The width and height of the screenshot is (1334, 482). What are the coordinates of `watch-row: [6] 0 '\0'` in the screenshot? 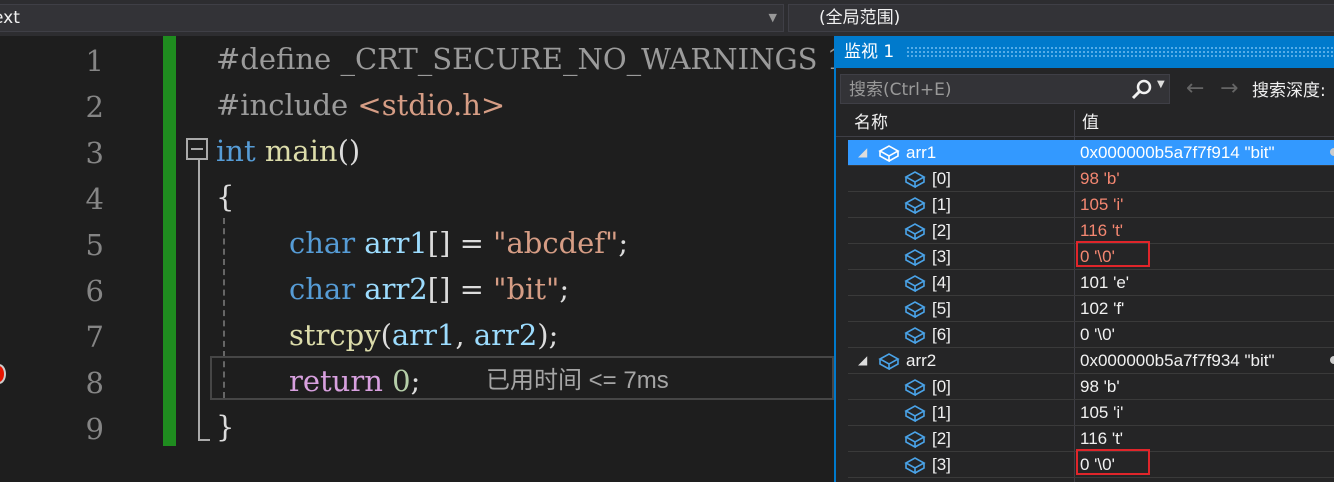 It's located at (1091, 335).